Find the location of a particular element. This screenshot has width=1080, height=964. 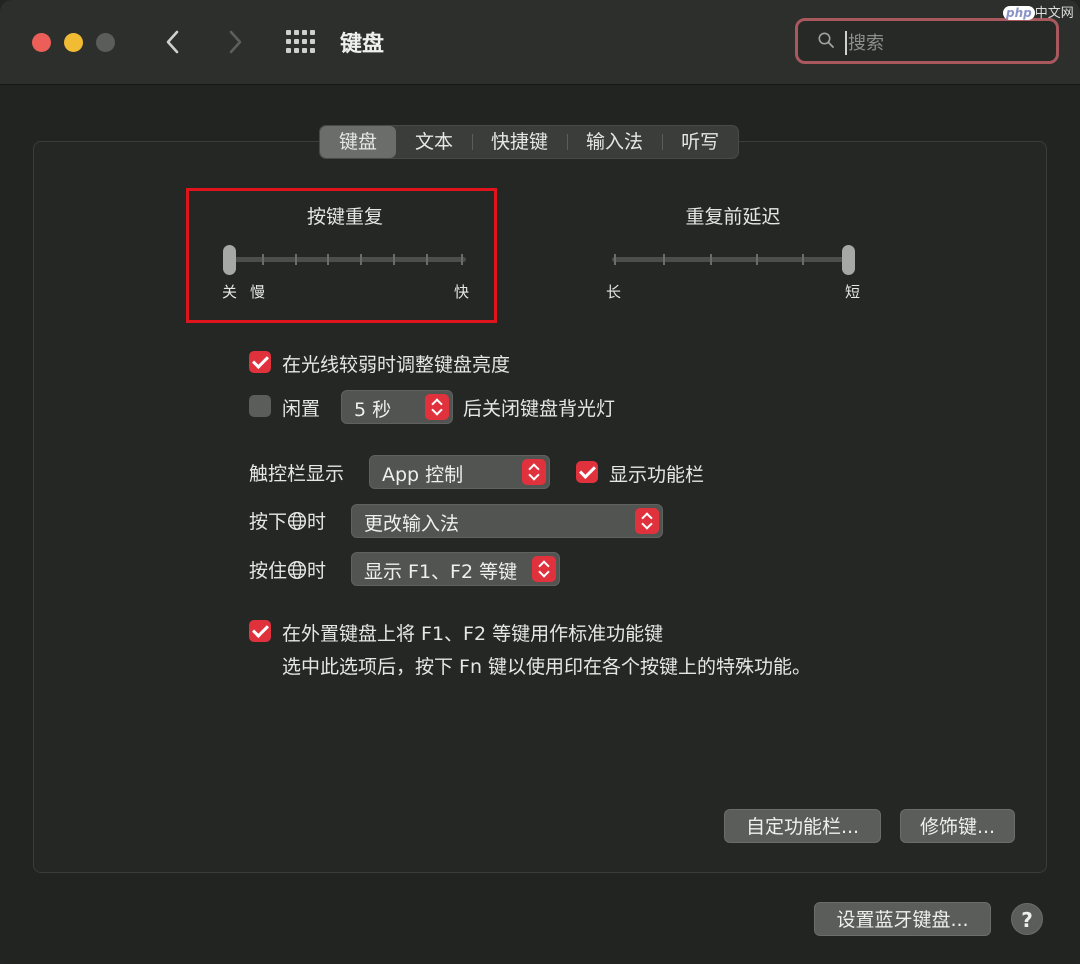

key-repeat-knob is located at coordinates (229, 260).